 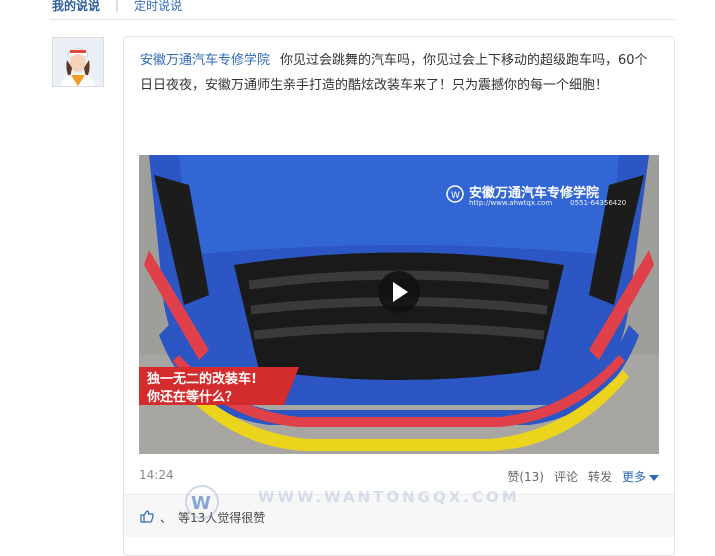 I want to click on more-button: 更多, so click(x=640, y=476).